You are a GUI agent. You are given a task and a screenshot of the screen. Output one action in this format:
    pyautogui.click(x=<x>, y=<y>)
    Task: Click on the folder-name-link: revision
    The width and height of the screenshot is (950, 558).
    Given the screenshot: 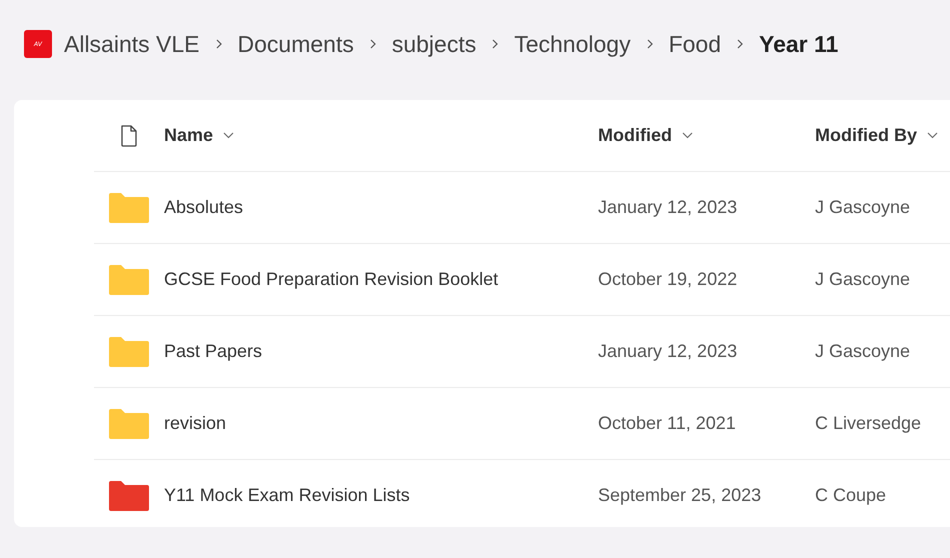 What is the action you would take?
    pyautogui.click(x=381, y=423)
    